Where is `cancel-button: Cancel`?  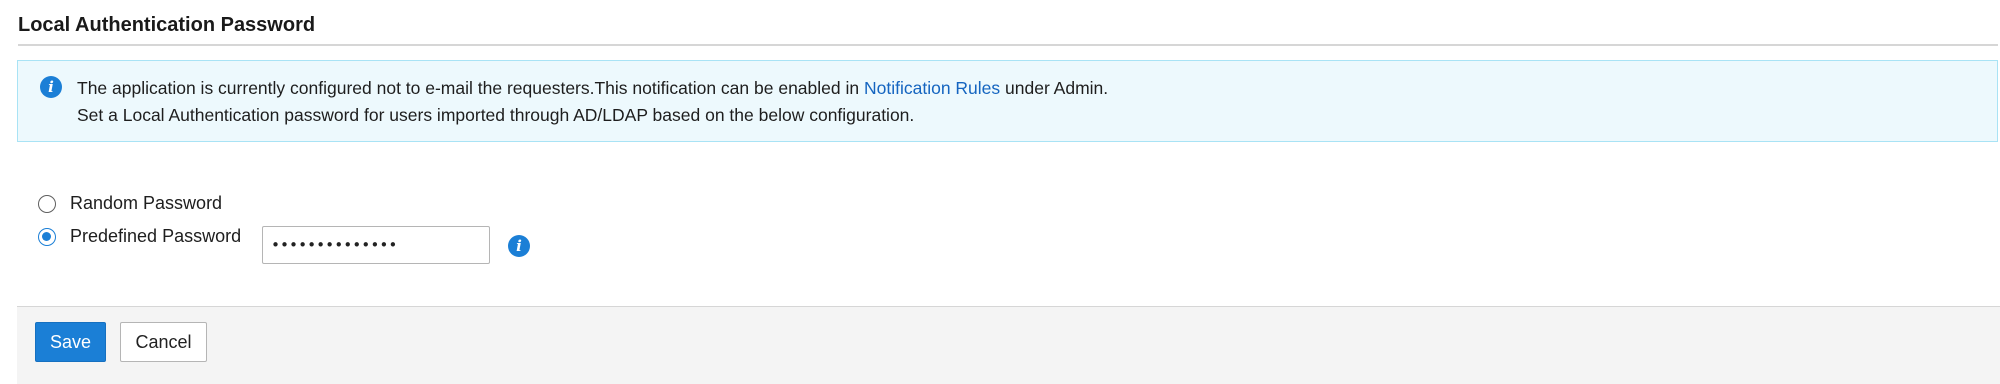
cancel-button: Cancel is located at coordinates (163, 342).